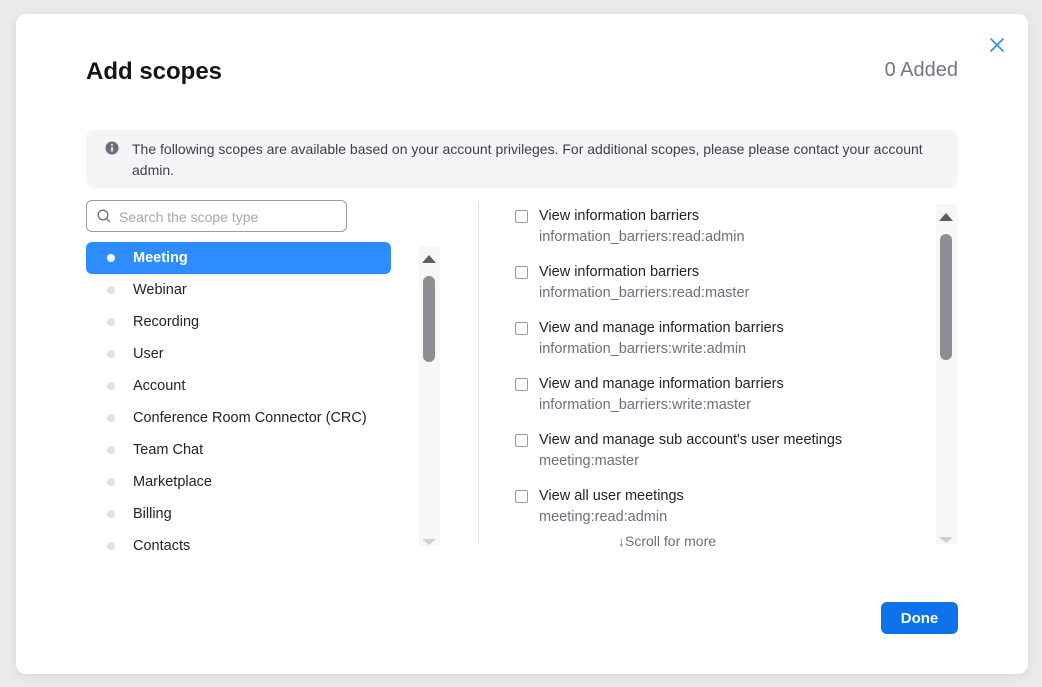  Describe the element at coordinates (644, 293) in the screenshot. I see `scope-code: information_barriers:read:master` at that location.